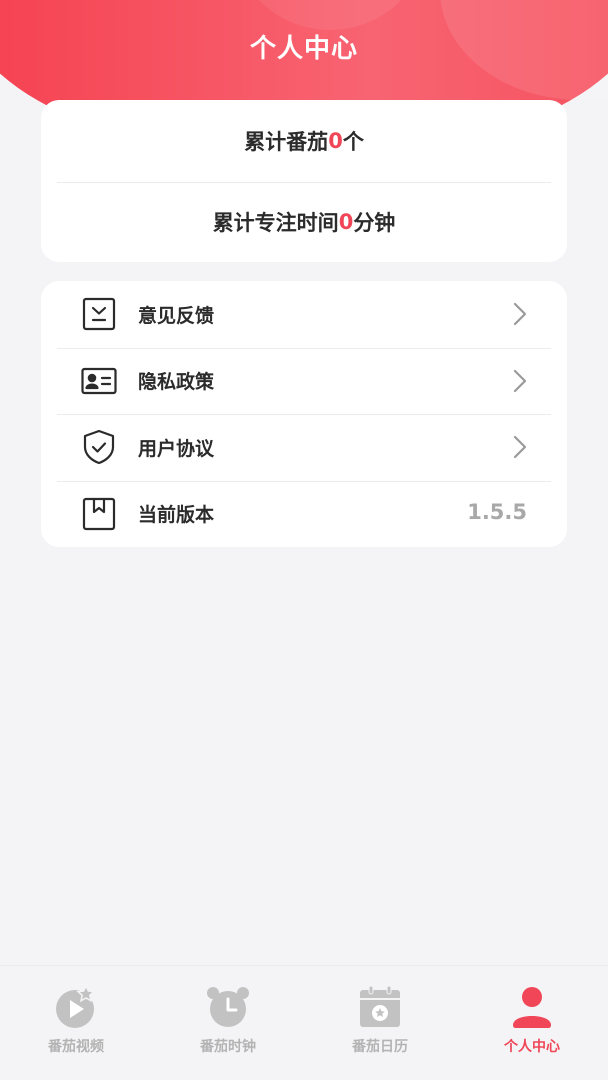  I want to click on stat-unit: 分钟, so click(374, 222).